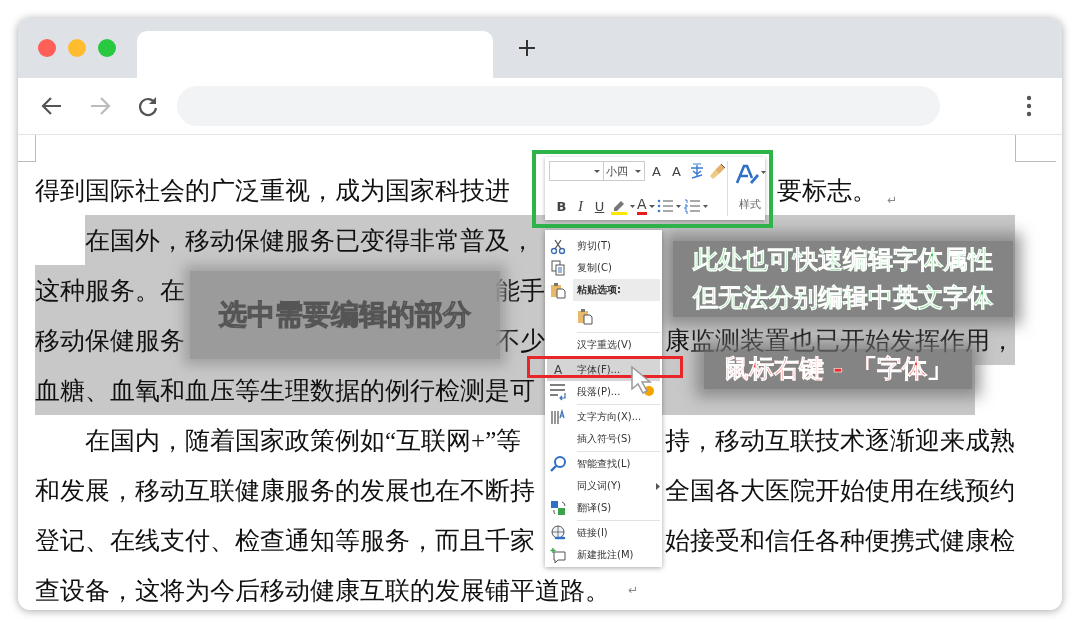 Image resolution: width=1080 pixels, height=629 pixels. I want to click on menu-item: 链接(I), so click(603, 533).